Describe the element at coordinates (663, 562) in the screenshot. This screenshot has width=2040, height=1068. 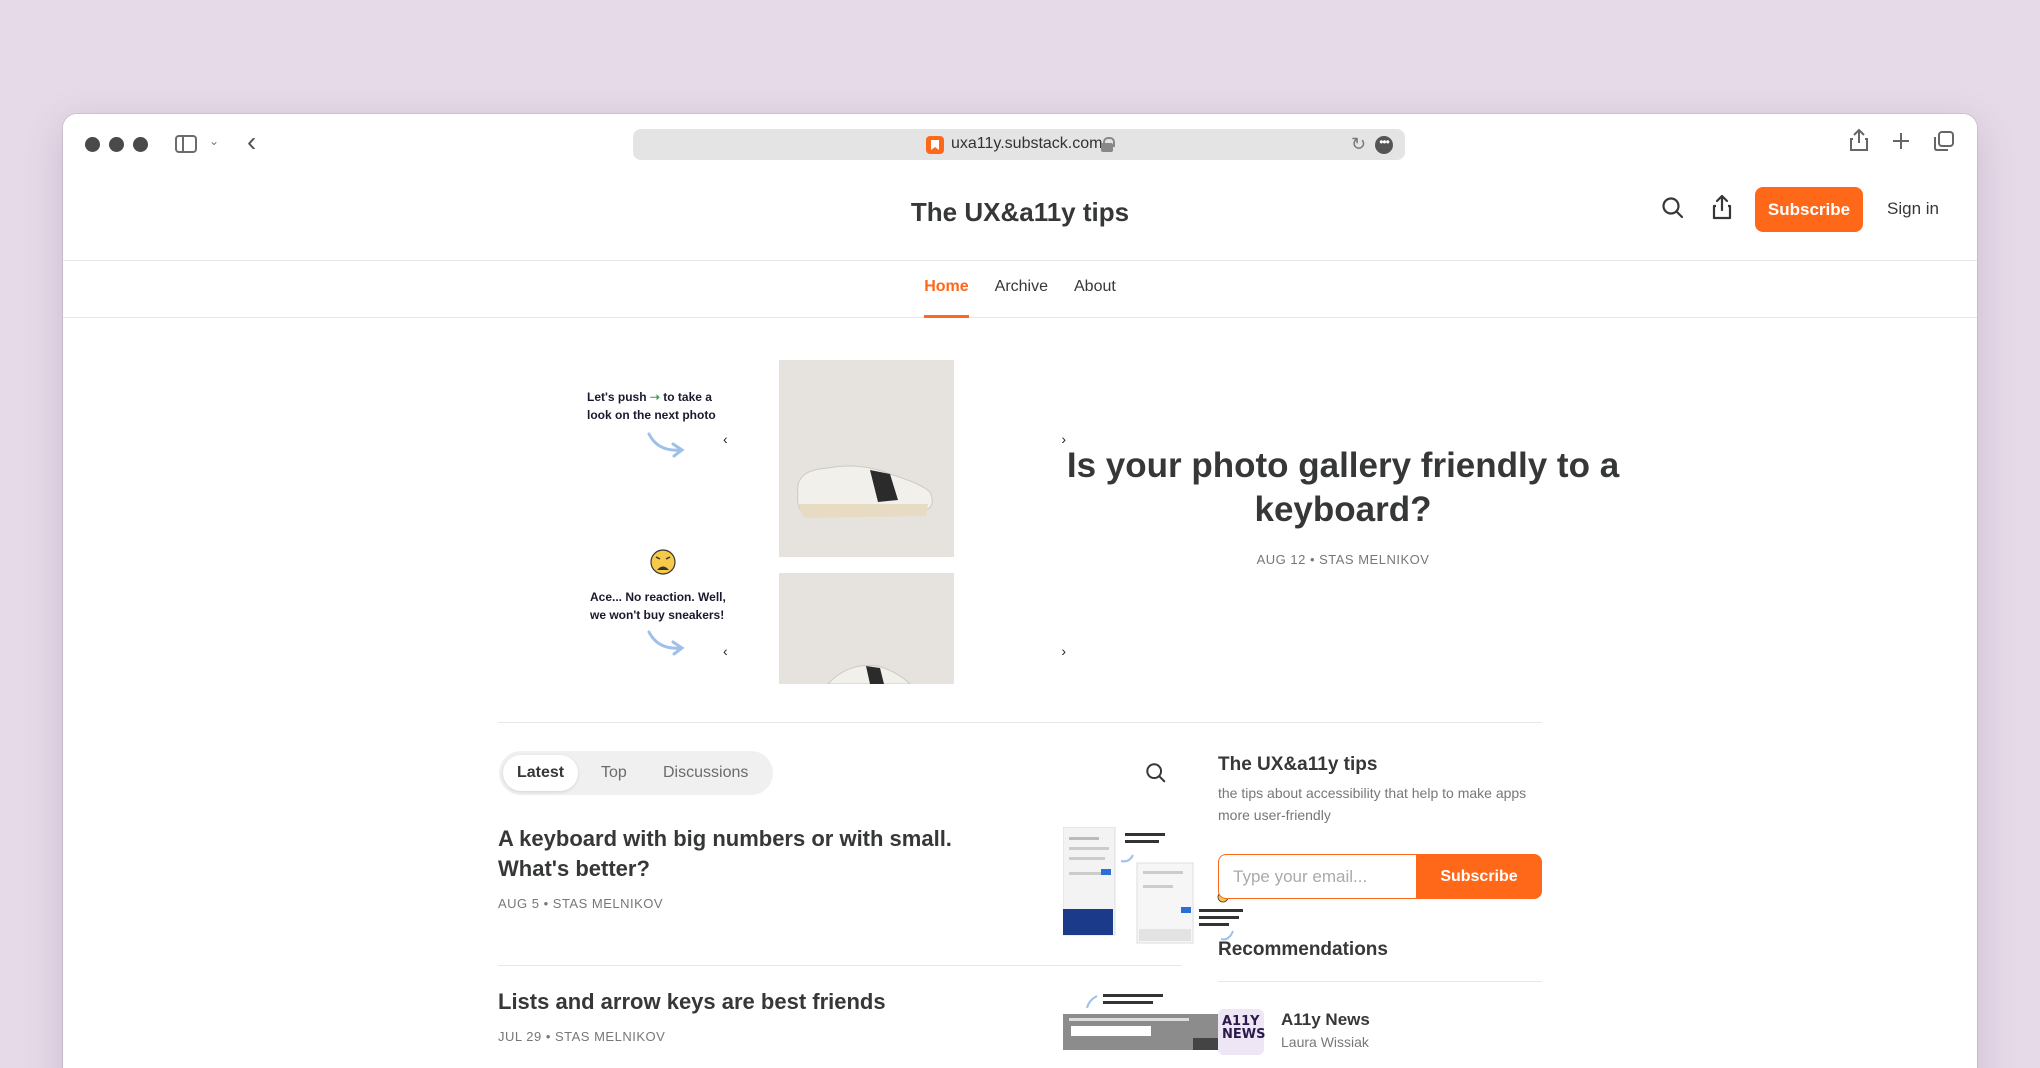
I see `face-emoji-icon` at that location.